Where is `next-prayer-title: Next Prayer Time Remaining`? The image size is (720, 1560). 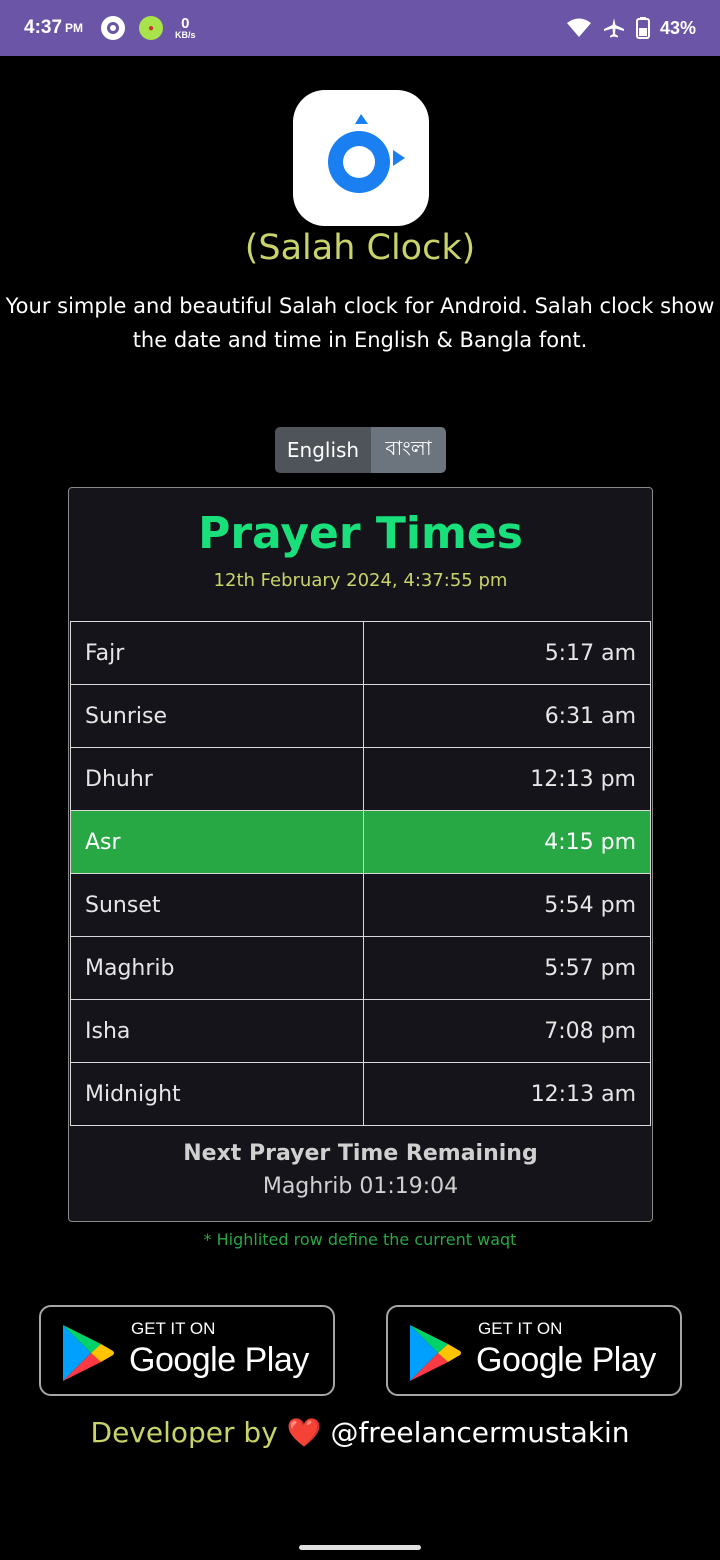 next-prayer-title: Next Prayer Time Remaining is located at coordinates (360, 1153).